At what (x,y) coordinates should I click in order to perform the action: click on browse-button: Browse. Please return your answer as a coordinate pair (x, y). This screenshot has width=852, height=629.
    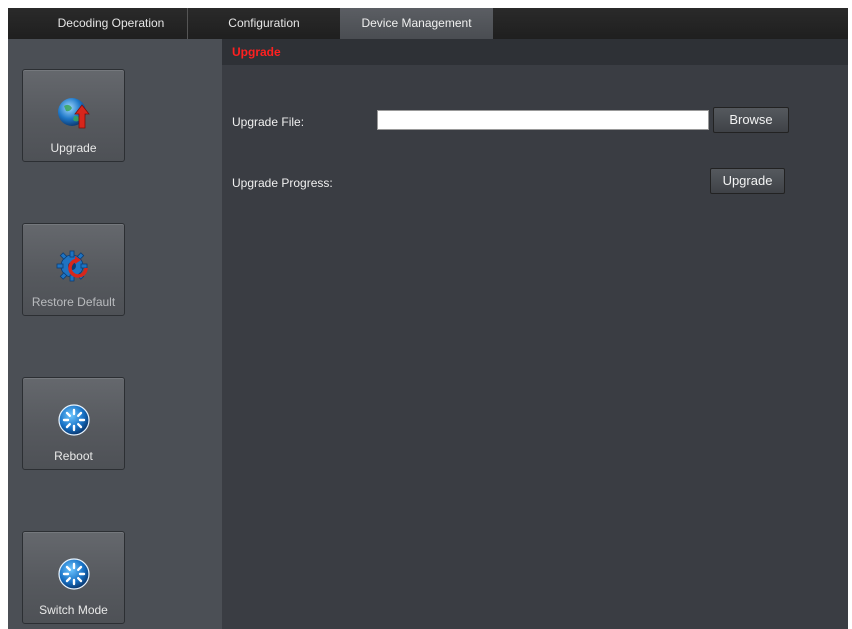
    Looking at the image, I should click on (751, 120).